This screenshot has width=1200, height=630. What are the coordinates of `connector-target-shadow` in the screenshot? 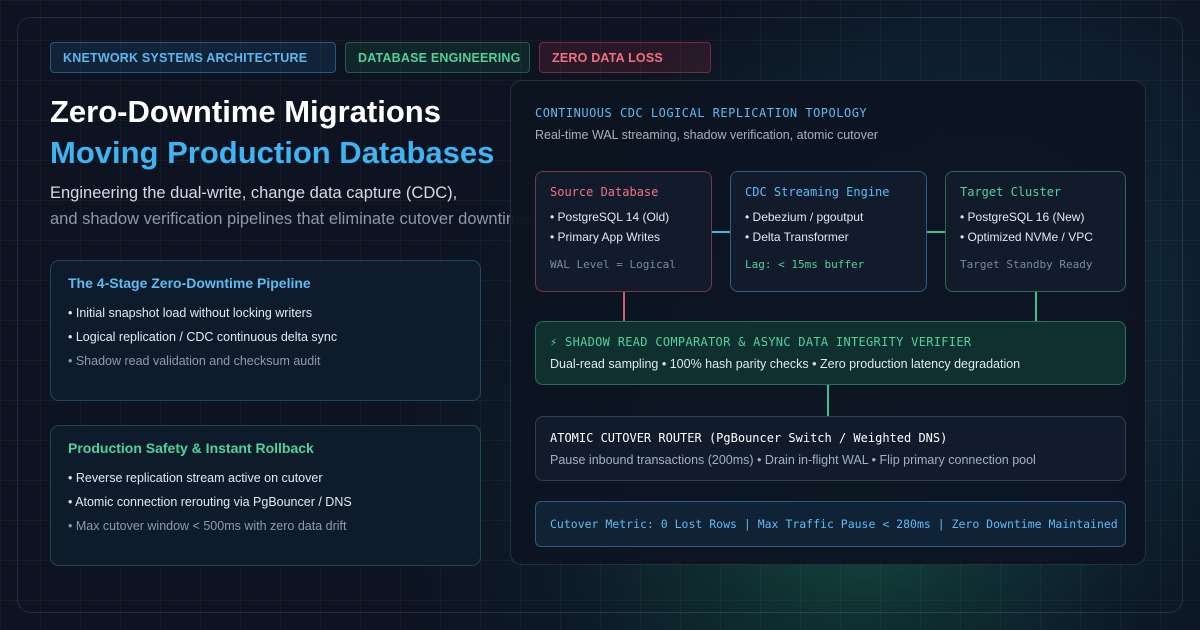 It's located at (1036, 306).